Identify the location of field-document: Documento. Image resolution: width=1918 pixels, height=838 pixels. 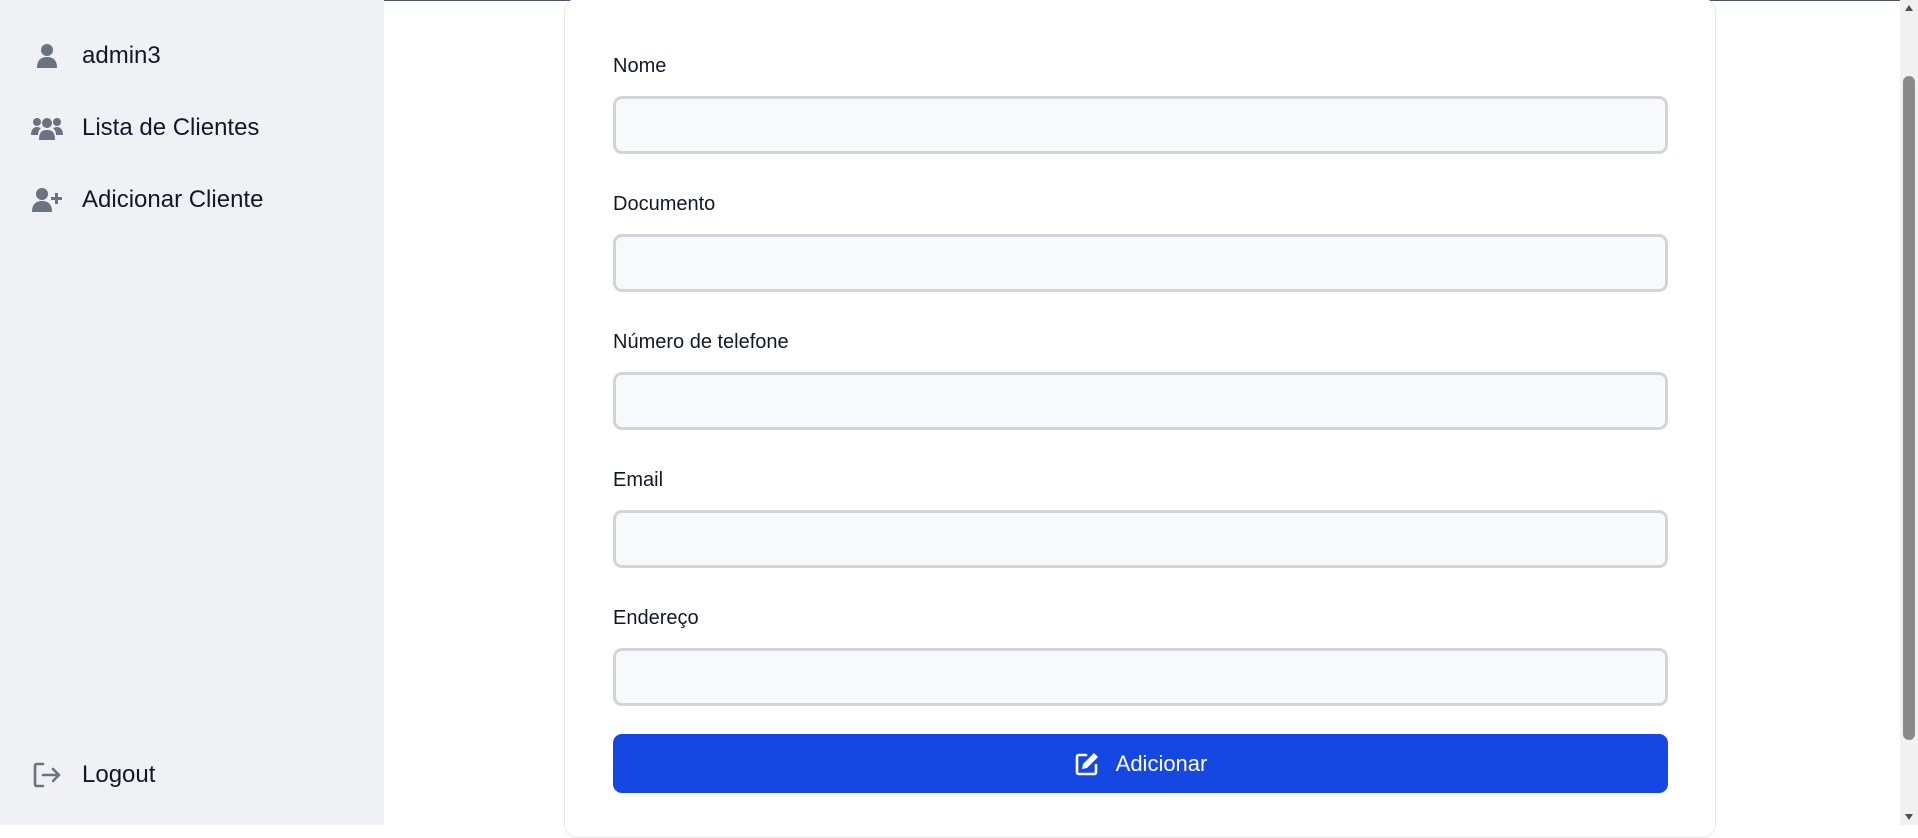
(1140, 241).